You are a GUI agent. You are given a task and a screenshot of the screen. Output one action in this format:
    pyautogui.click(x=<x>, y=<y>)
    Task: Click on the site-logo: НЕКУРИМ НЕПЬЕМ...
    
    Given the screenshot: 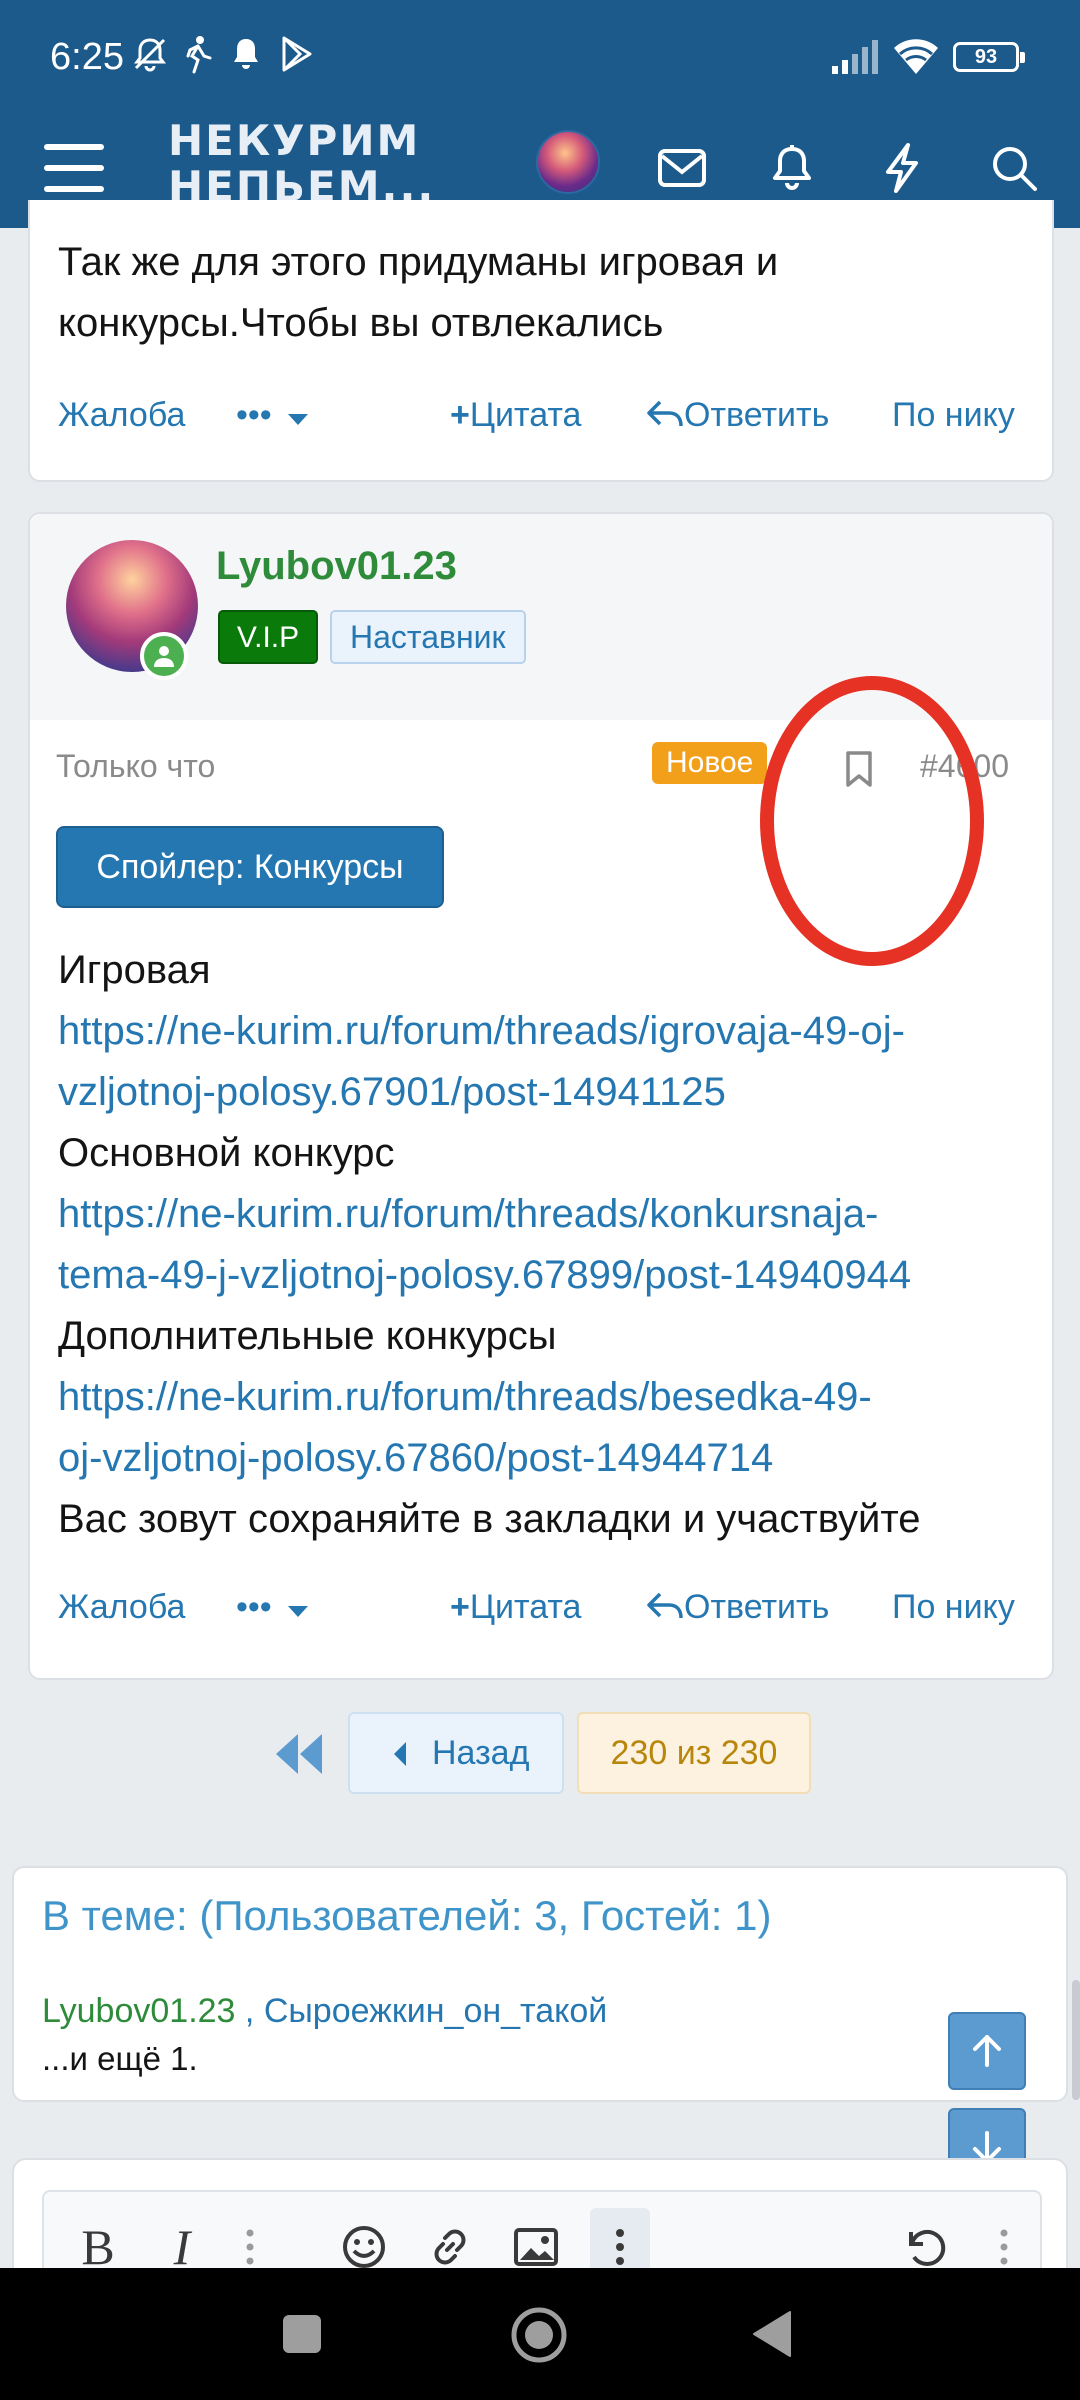 What is the action you would take?
    pyautogui.click(x=301, y=164)
    